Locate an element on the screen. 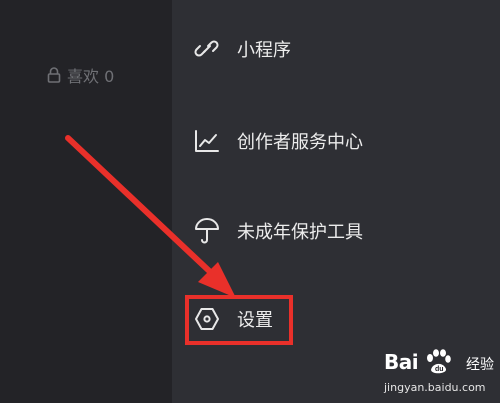 The width and height of the screenshot is (500, 403). baidu-paw-icon: du is located at coordinates (438, 364).